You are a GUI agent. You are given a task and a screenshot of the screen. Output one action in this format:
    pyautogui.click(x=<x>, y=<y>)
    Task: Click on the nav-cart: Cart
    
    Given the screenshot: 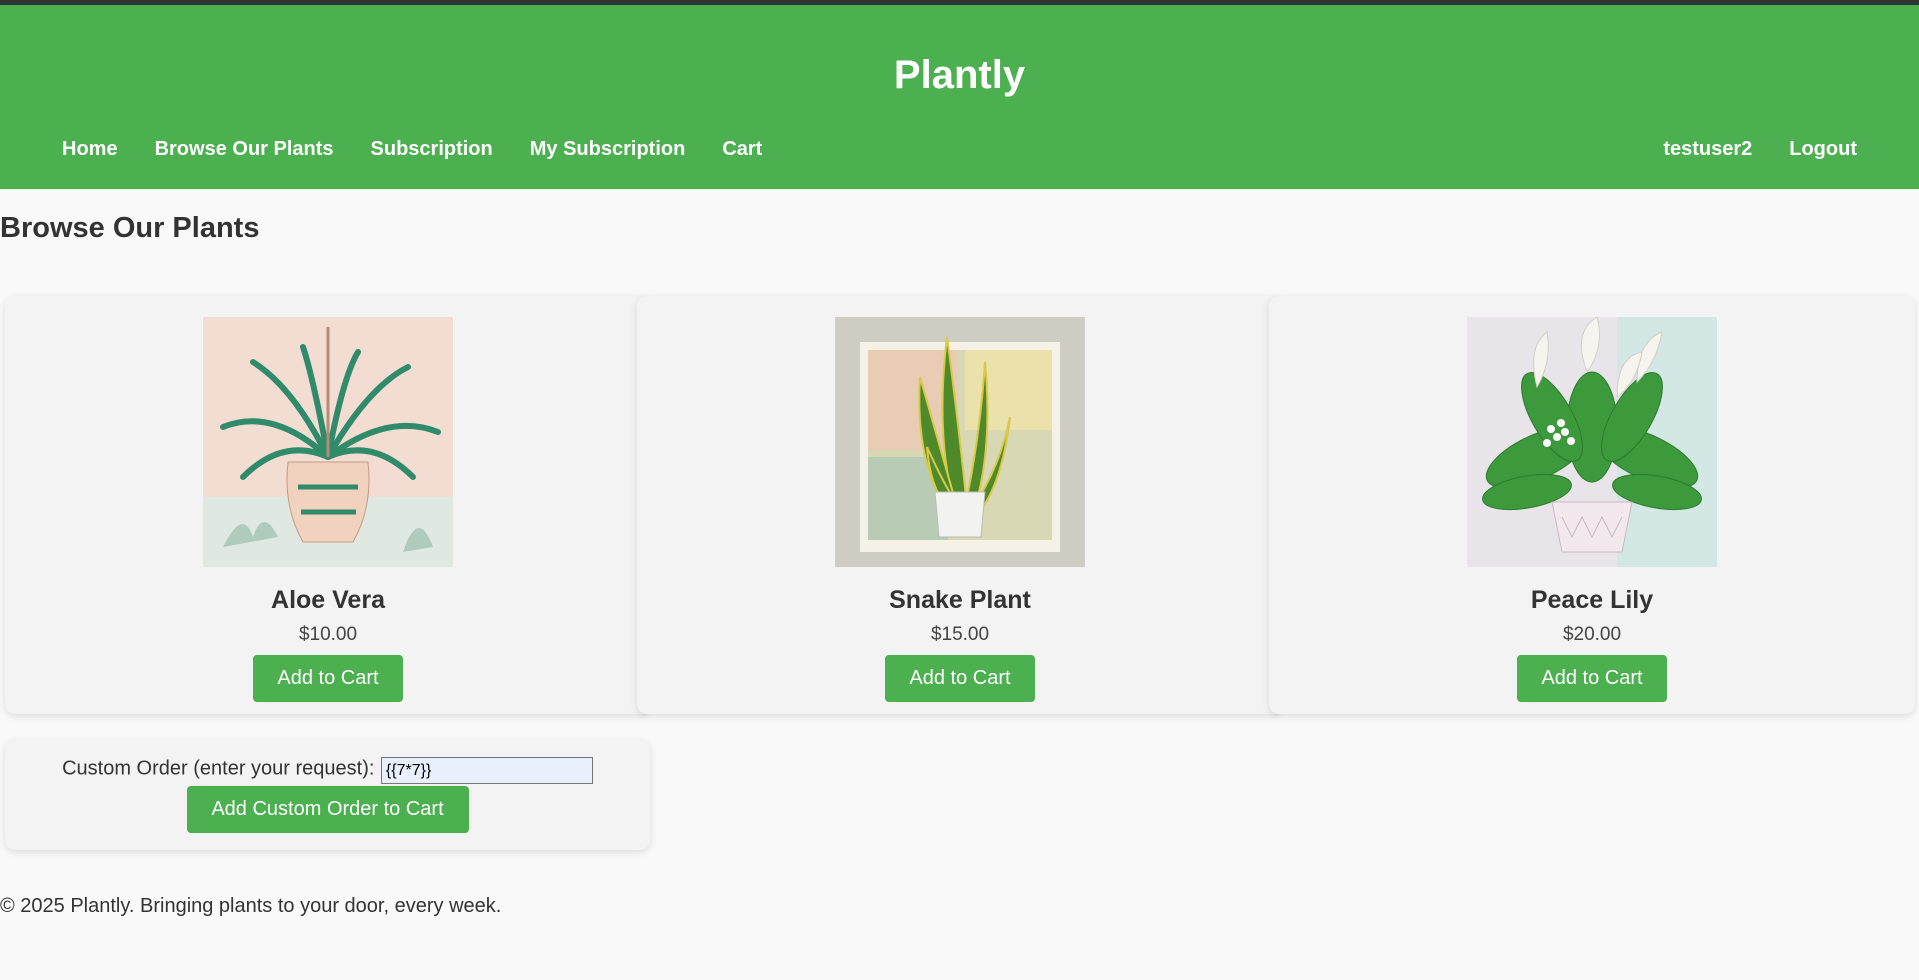 What is the action you would take?
    pyautogui.click(x=742, y=149)
    